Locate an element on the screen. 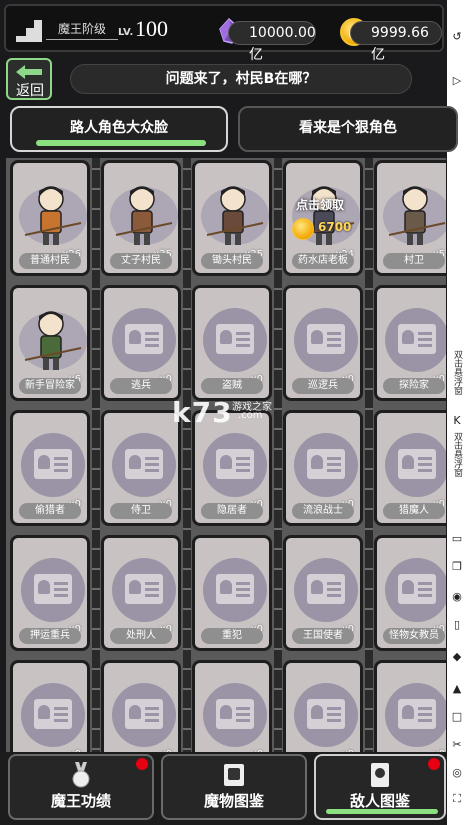 The height and width of the screenshot is (825, 467). card-name: 怪物女教员 is located at coordinates (414, 636).